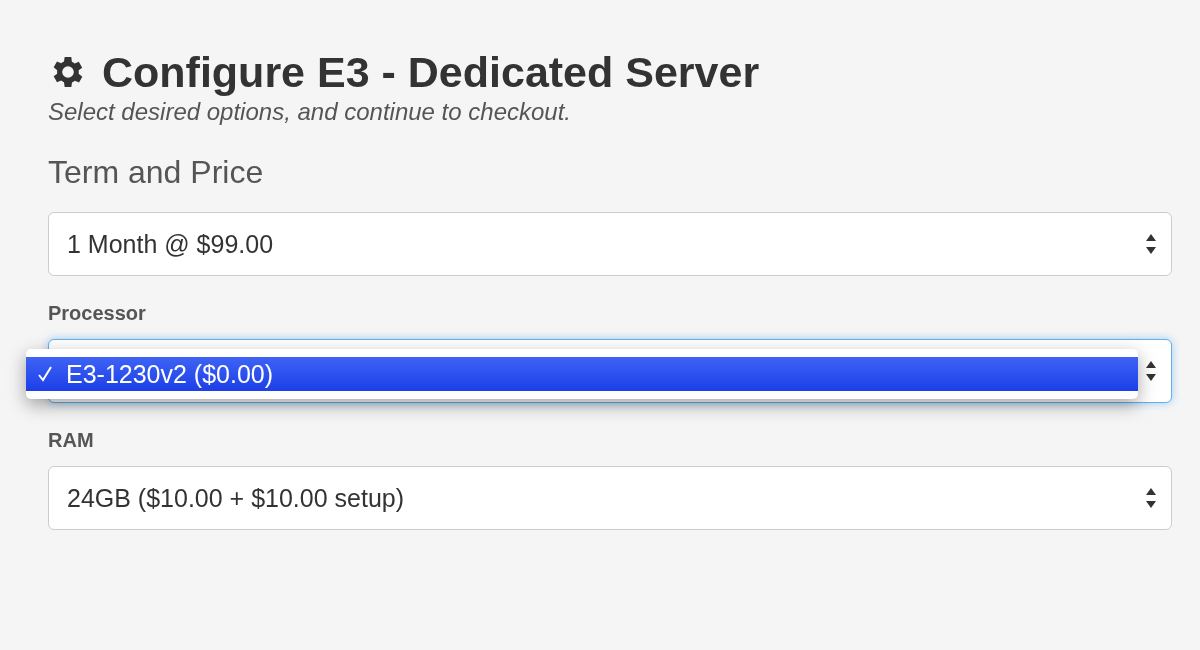  I want to click on check-icon, so click(45, 374).